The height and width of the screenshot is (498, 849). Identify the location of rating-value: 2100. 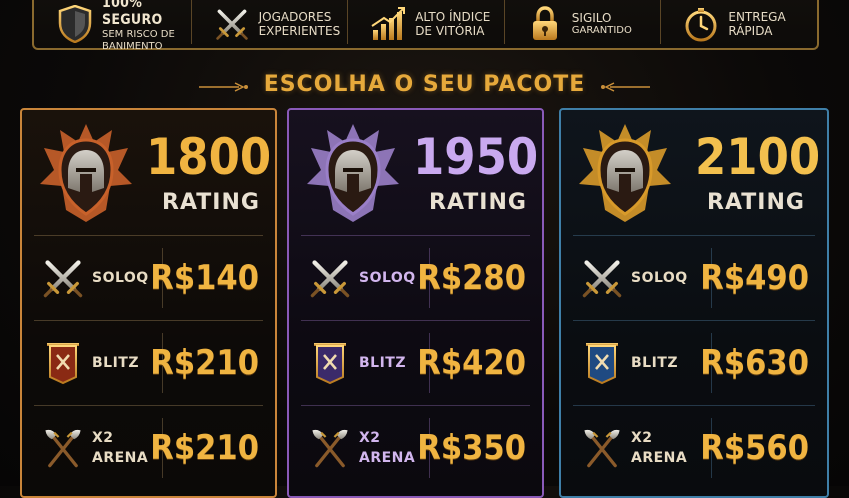
(758, 157).